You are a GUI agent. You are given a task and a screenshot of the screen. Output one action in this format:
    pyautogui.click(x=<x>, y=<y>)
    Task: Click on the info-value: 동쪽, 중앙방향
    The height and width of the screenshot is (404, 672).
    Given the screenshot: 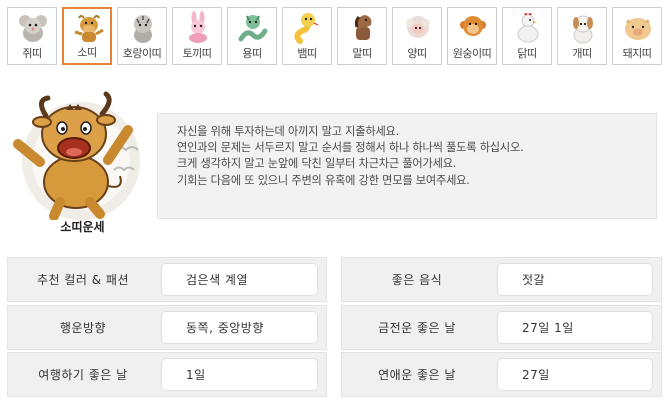 What is the action you would take?
    pyautogui.click(x=239, y=327)
    